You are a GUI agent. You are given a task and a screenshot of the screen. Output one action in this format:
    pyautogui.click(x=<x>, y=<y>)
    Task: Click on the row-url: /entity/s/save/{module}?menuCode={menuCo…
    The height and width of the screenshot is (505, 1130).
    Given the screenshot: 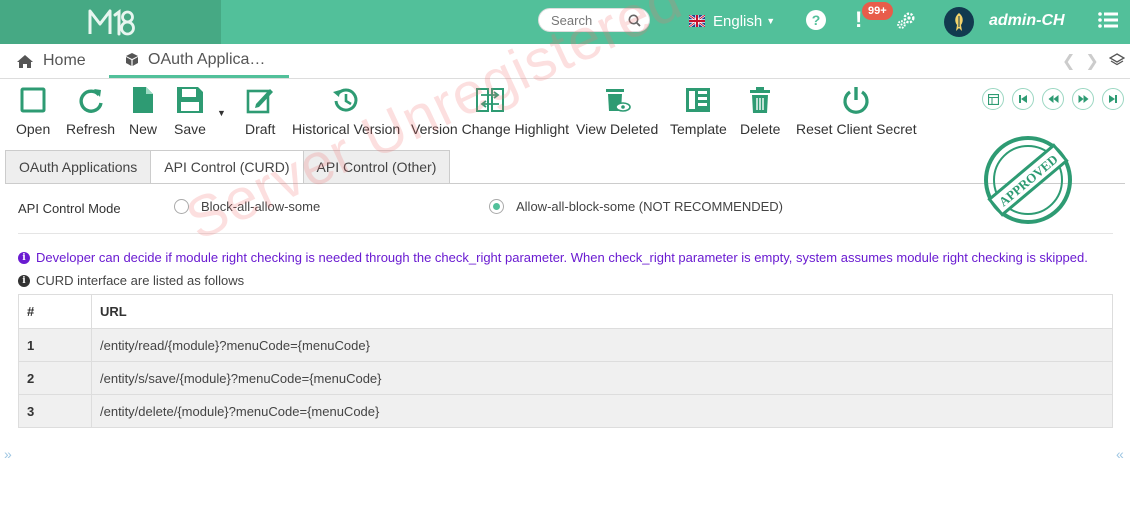 What is the action you would take?
    pyautogui.click(x=602, y=378)
    